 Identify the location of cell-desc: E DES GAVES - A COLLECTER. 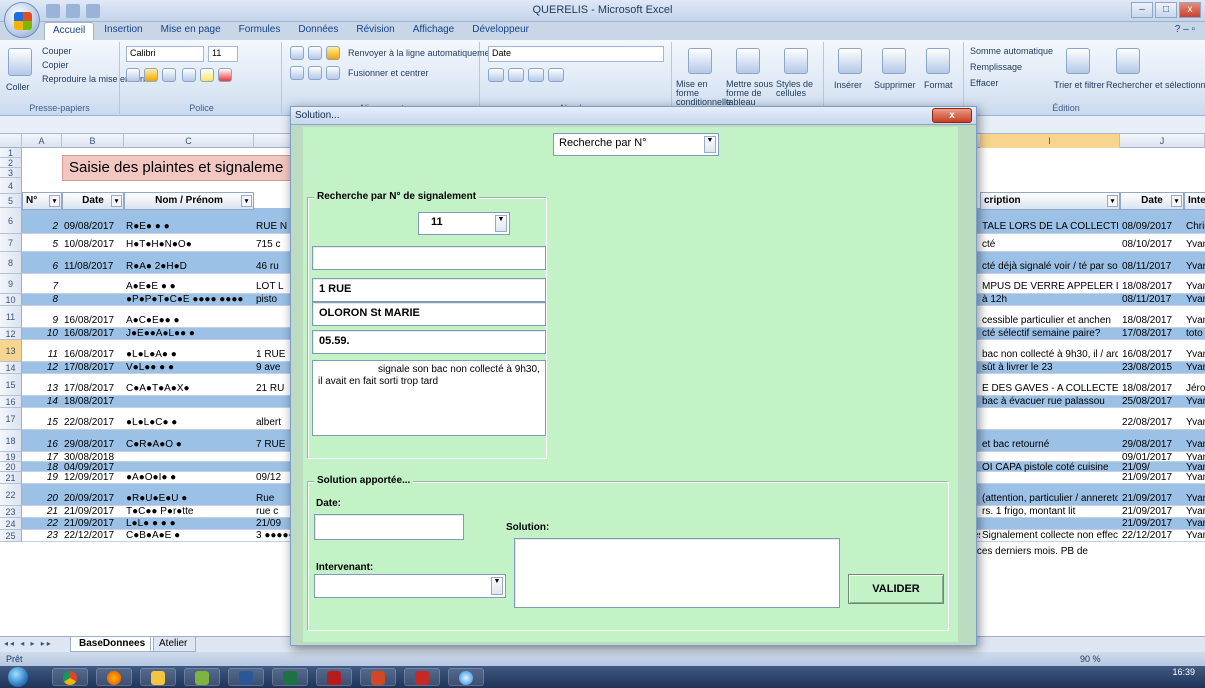
(1049, 388).